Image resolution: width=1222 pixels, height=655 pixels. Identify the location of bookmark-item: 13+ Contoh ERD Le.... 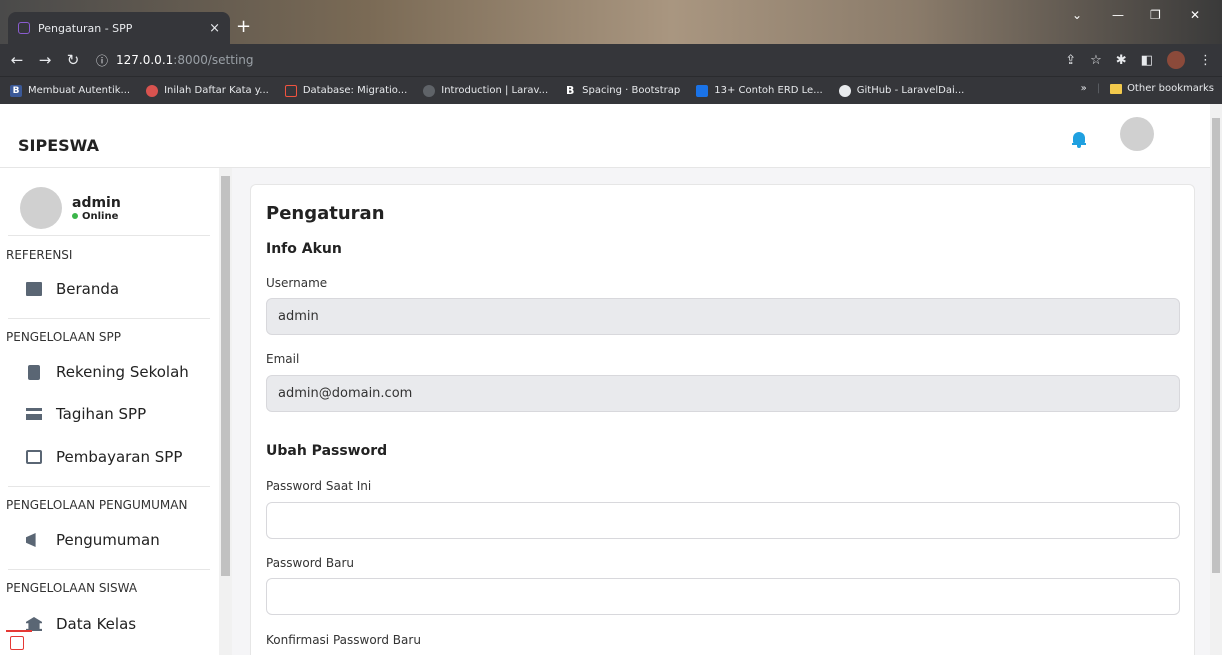
(759, 90).